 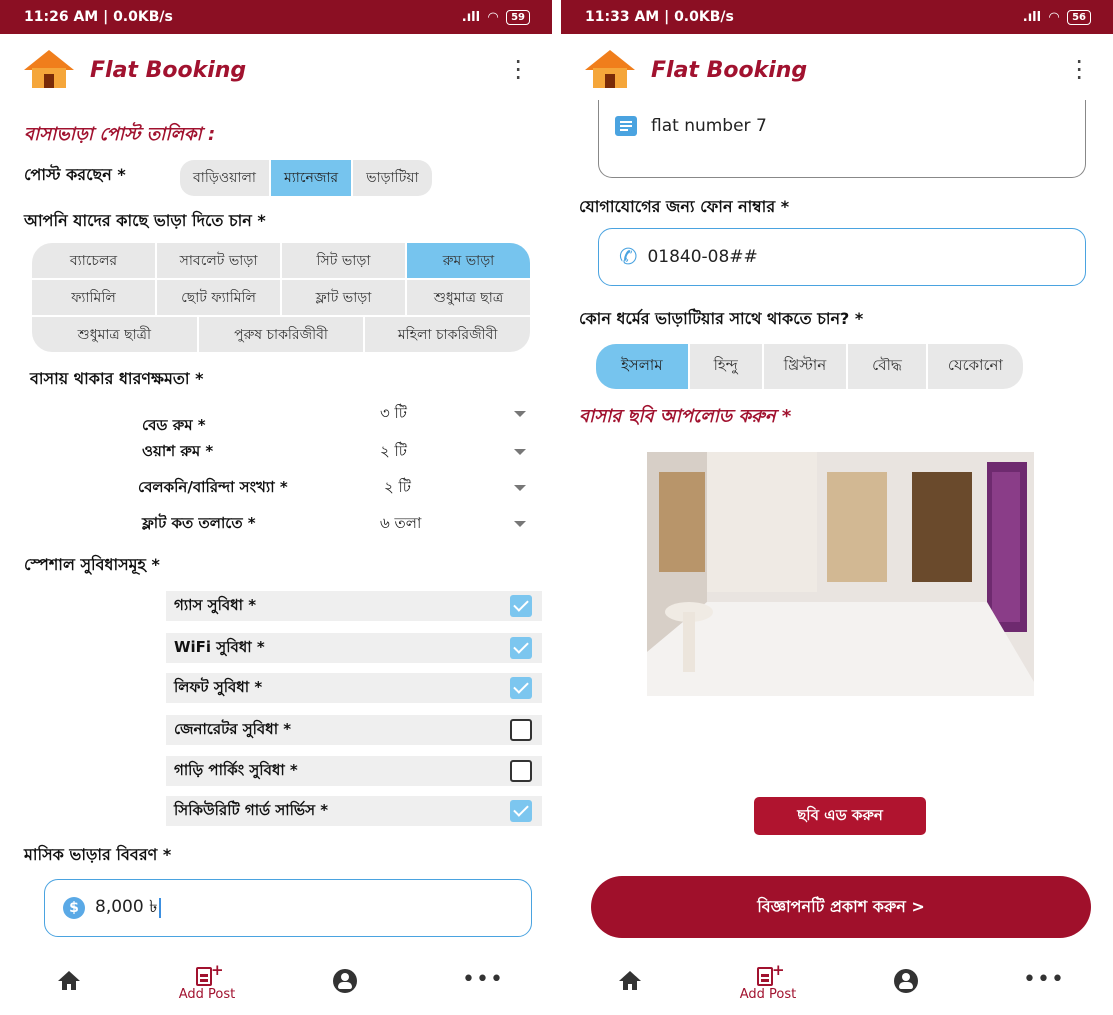 I want to click on tenant-option: শুধুমাত্র ছাত্র, so click(x=468, y=297).